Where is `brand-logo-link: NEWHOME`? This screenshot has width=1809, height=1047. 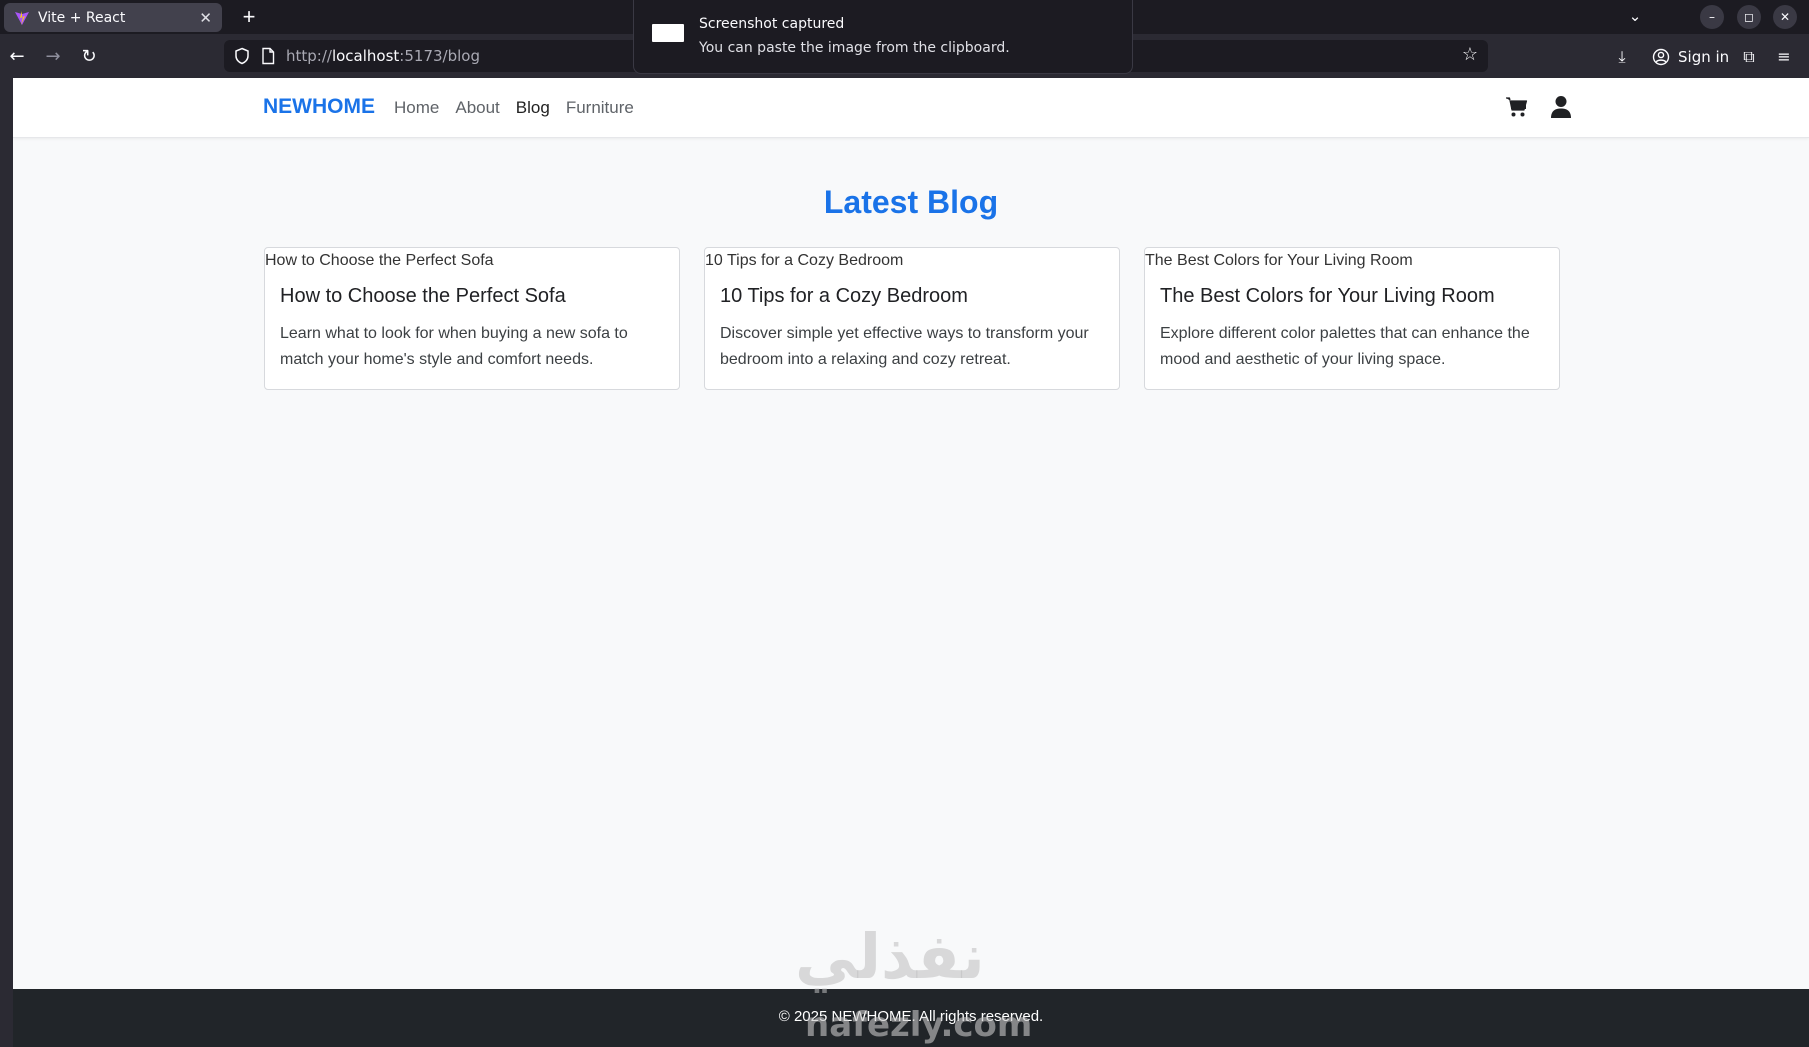 brand-logo-link: NEWHOME is located at coordinates (319, 107).